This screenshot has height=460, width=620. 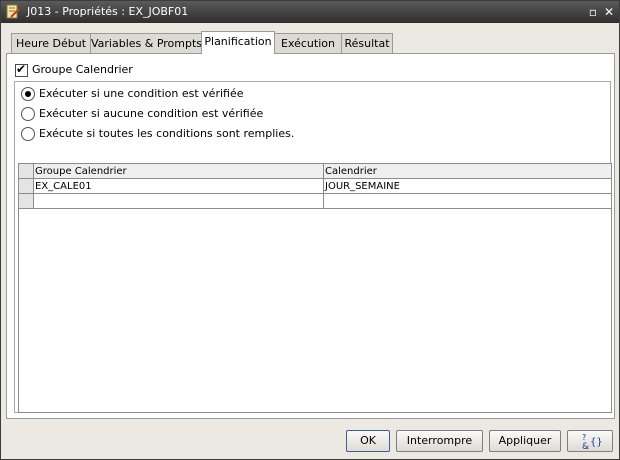 What do you see at coordinates (141, 93) in the screenshot?
I see `radio-one-condition-label: Exécuter si une condition est vérifiée` at bounding box center [141, 93].